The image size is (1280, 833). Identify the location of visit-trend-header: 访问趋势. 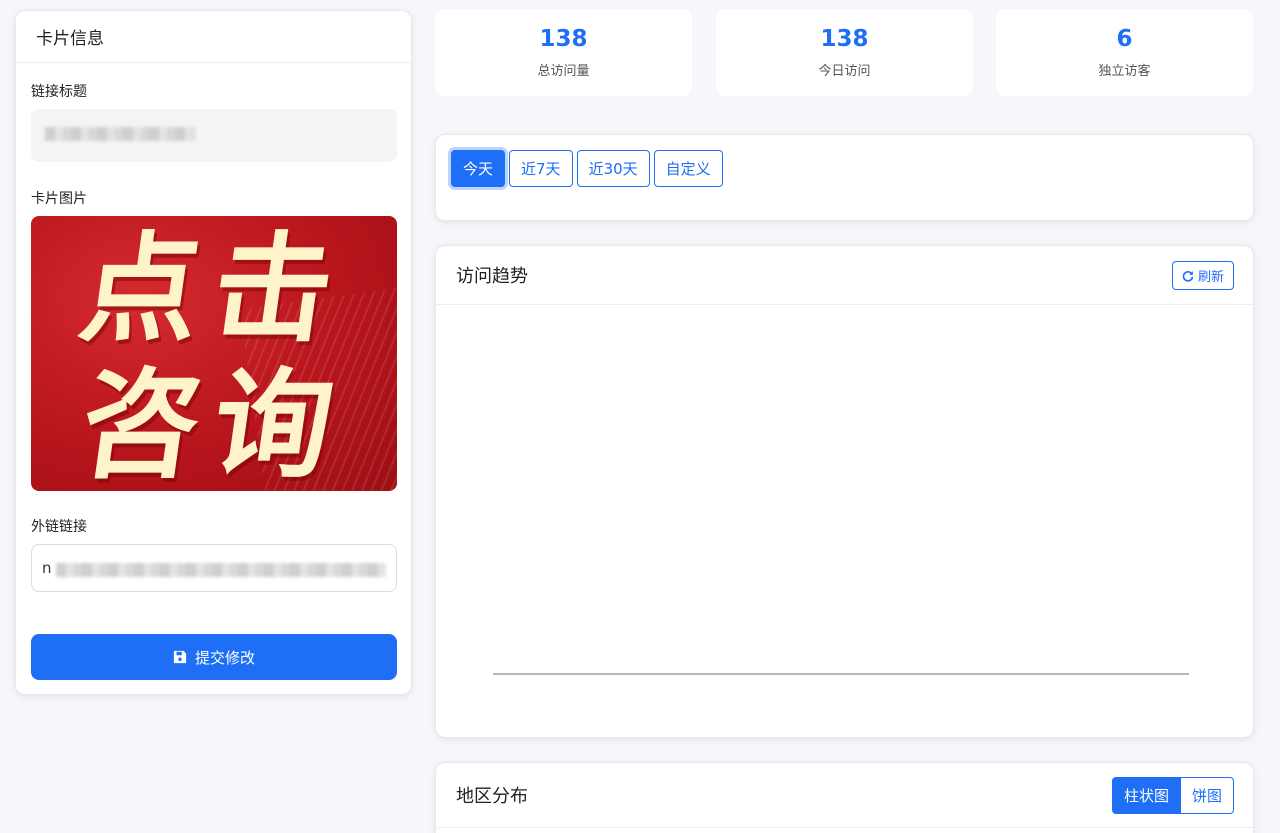
(844, 275).